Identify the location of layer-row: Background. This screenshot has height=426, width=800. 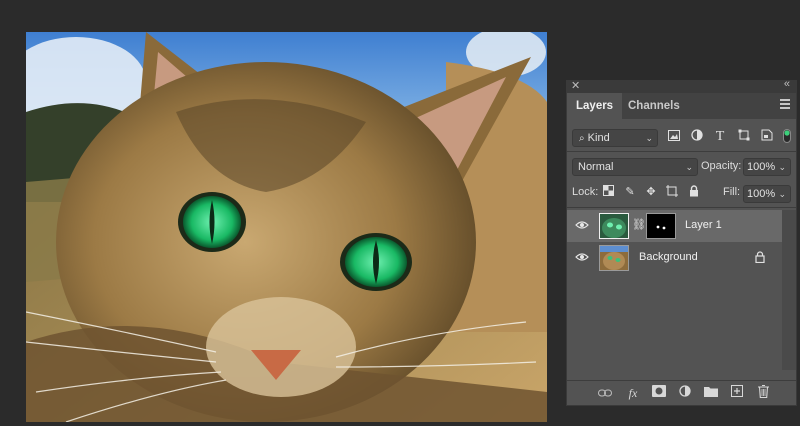
(674, 258).